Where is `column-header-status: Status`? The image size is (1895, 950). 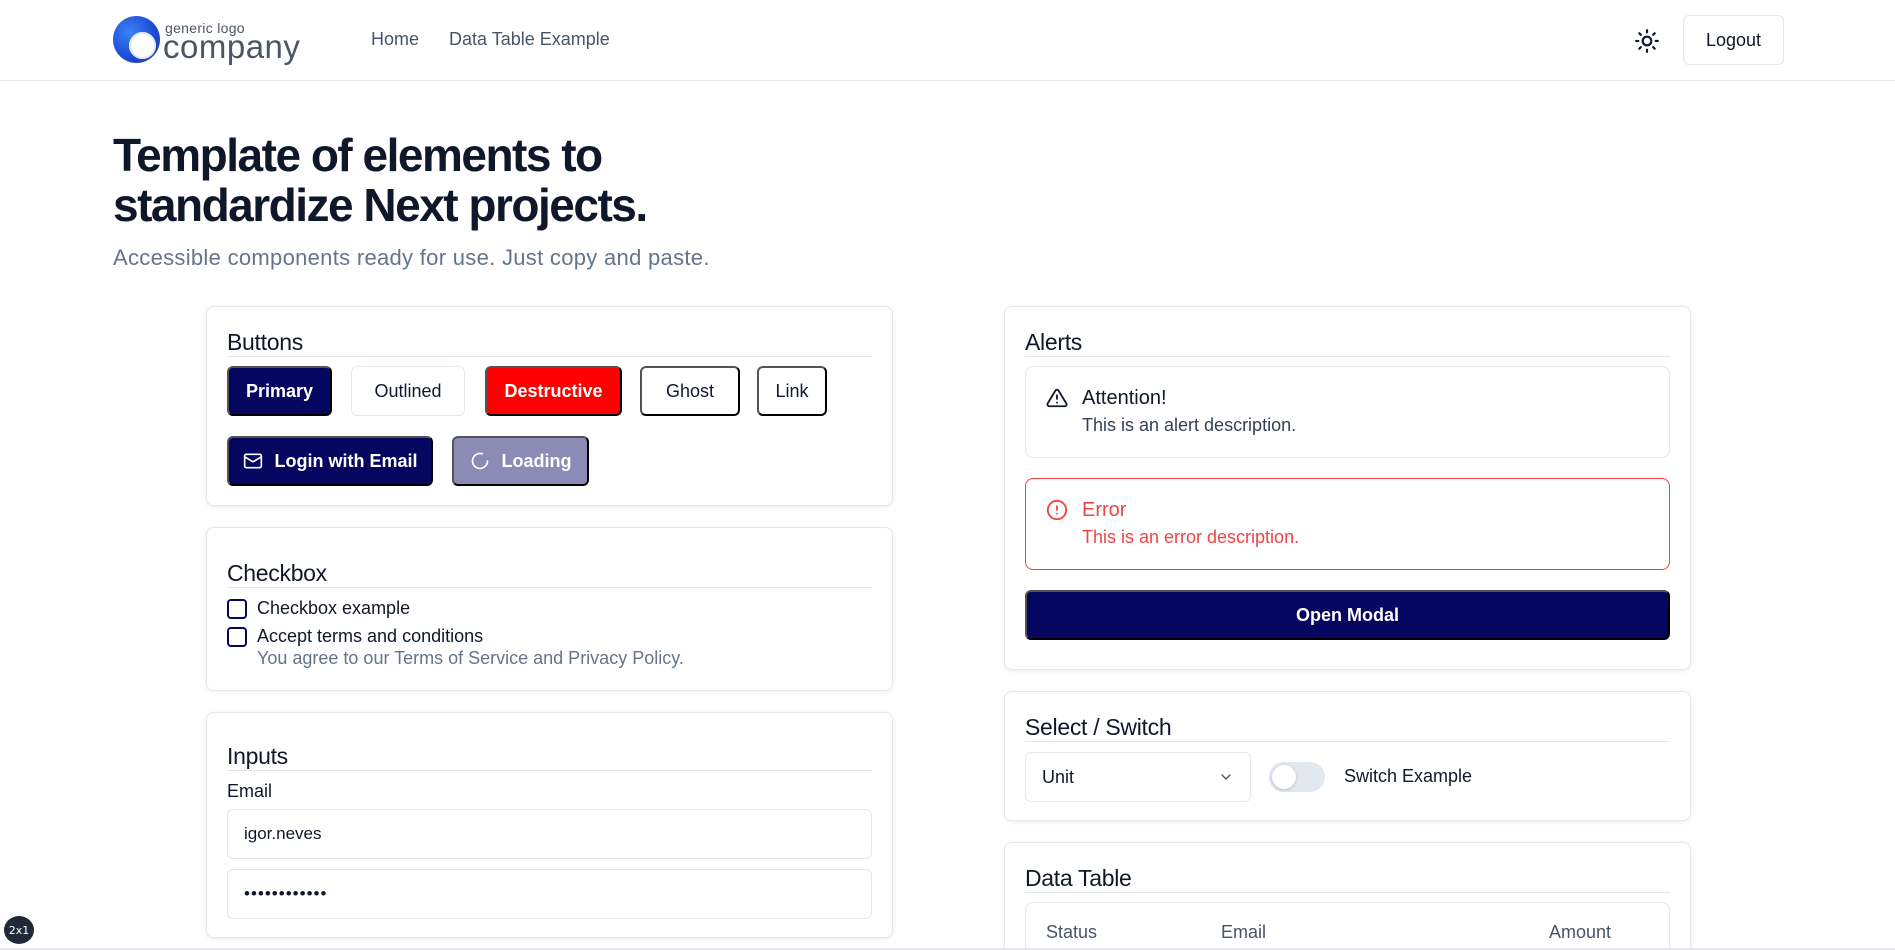
column-header-status: Status is located at coordinates (1071, 932).